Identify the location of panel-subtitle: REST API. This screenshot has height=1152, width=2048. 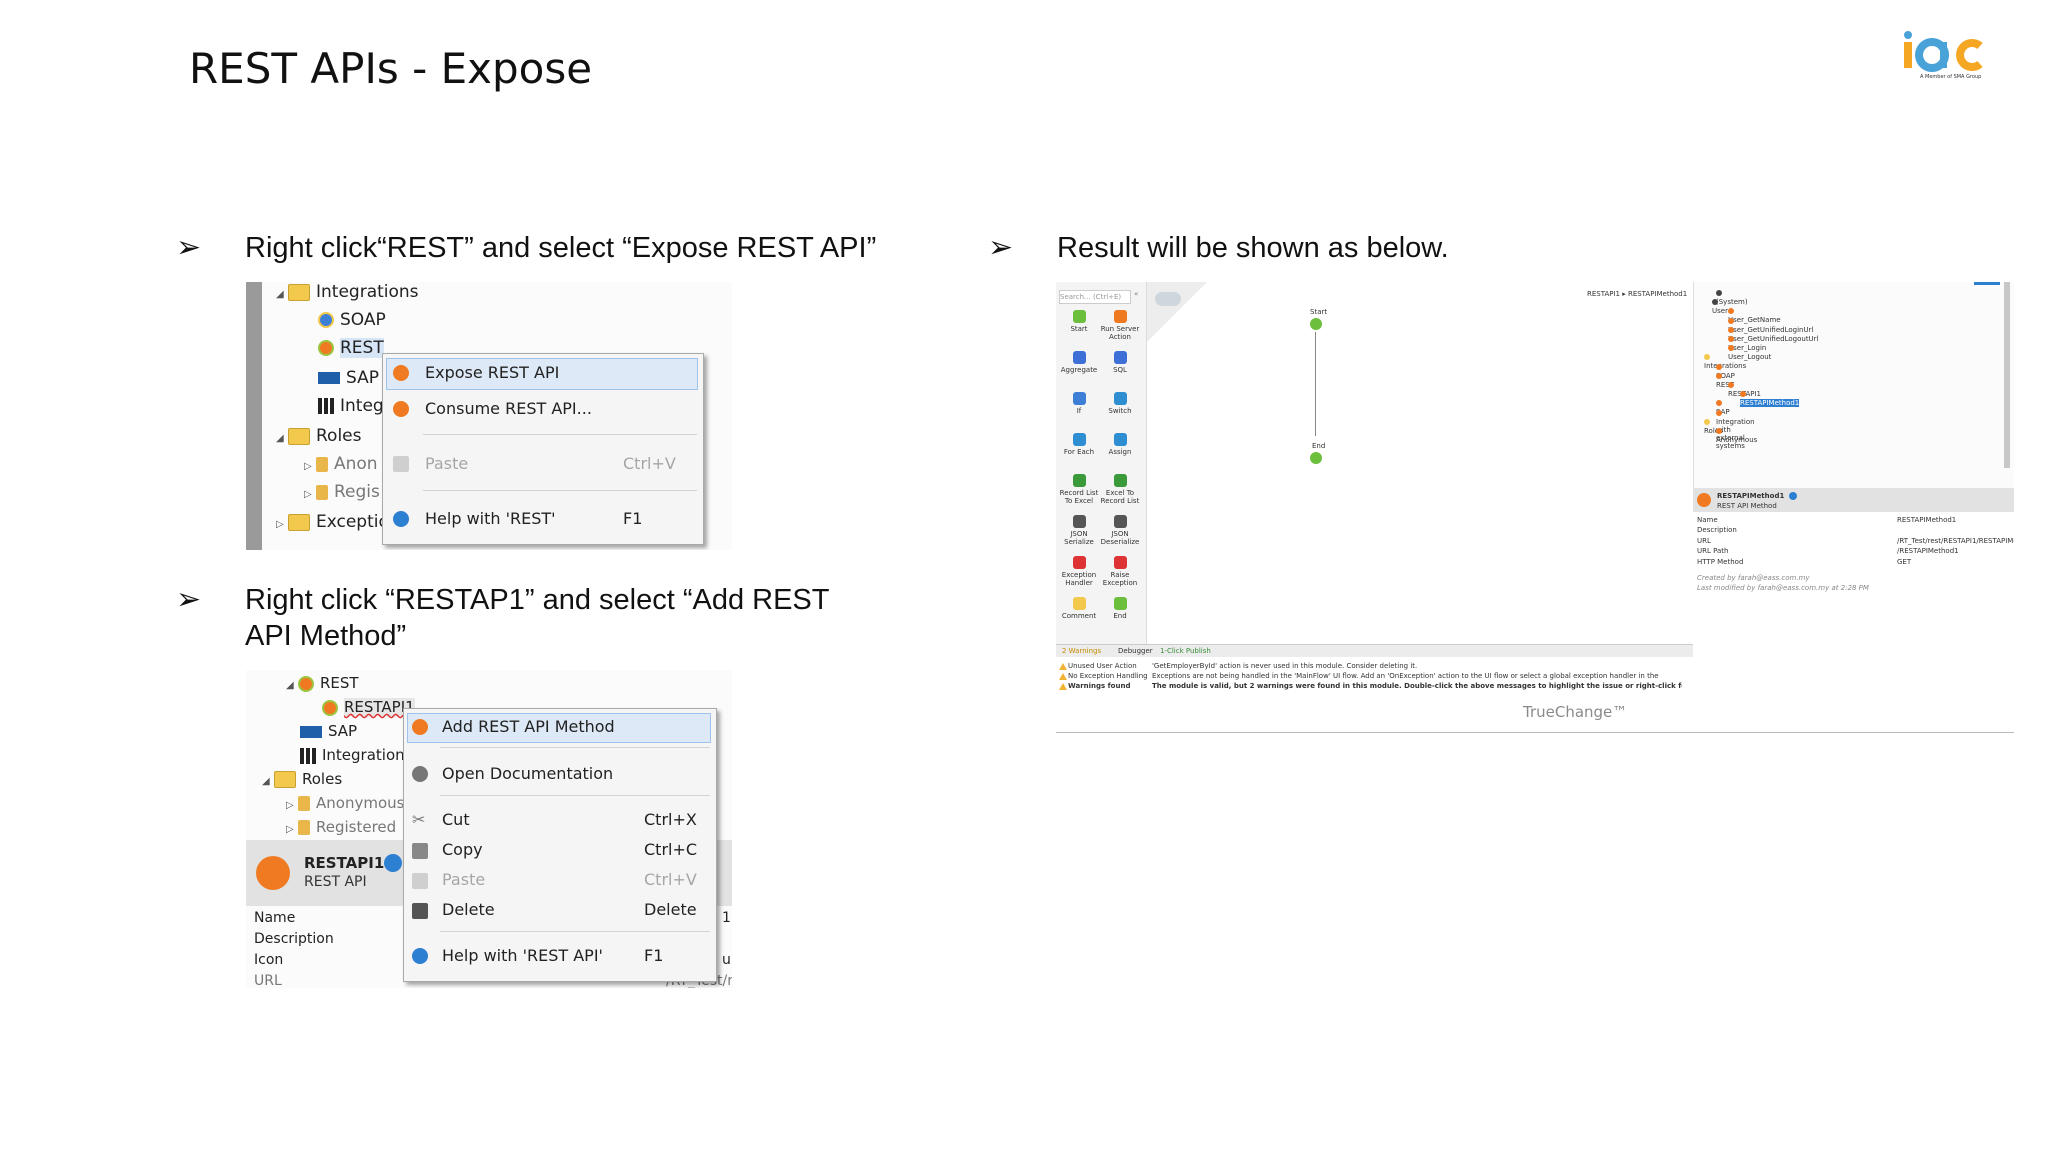
(335, 882).